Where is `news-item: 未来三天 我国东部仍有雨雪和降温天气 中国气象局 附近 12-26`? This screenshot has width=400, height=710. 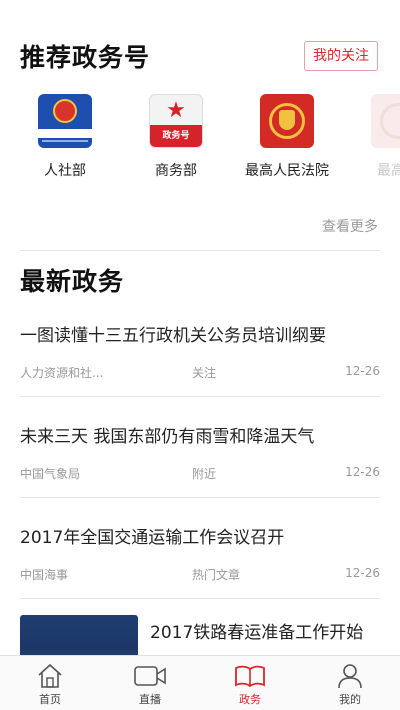 news-item: 未来三天 我国东部仍有雨雪和降温天气 中国气象局 附近 12-26 is located at coordinates (200, 451).